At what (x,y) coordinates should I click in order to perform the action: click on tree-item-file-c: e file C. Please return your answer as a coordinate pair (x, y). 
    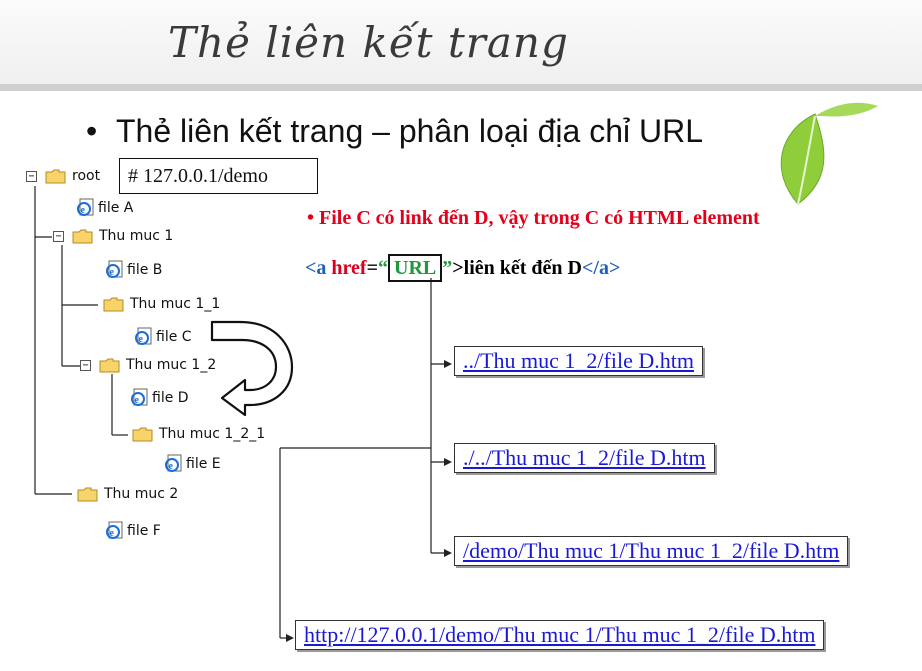
    Looking at the image, I should click on (163, 336).